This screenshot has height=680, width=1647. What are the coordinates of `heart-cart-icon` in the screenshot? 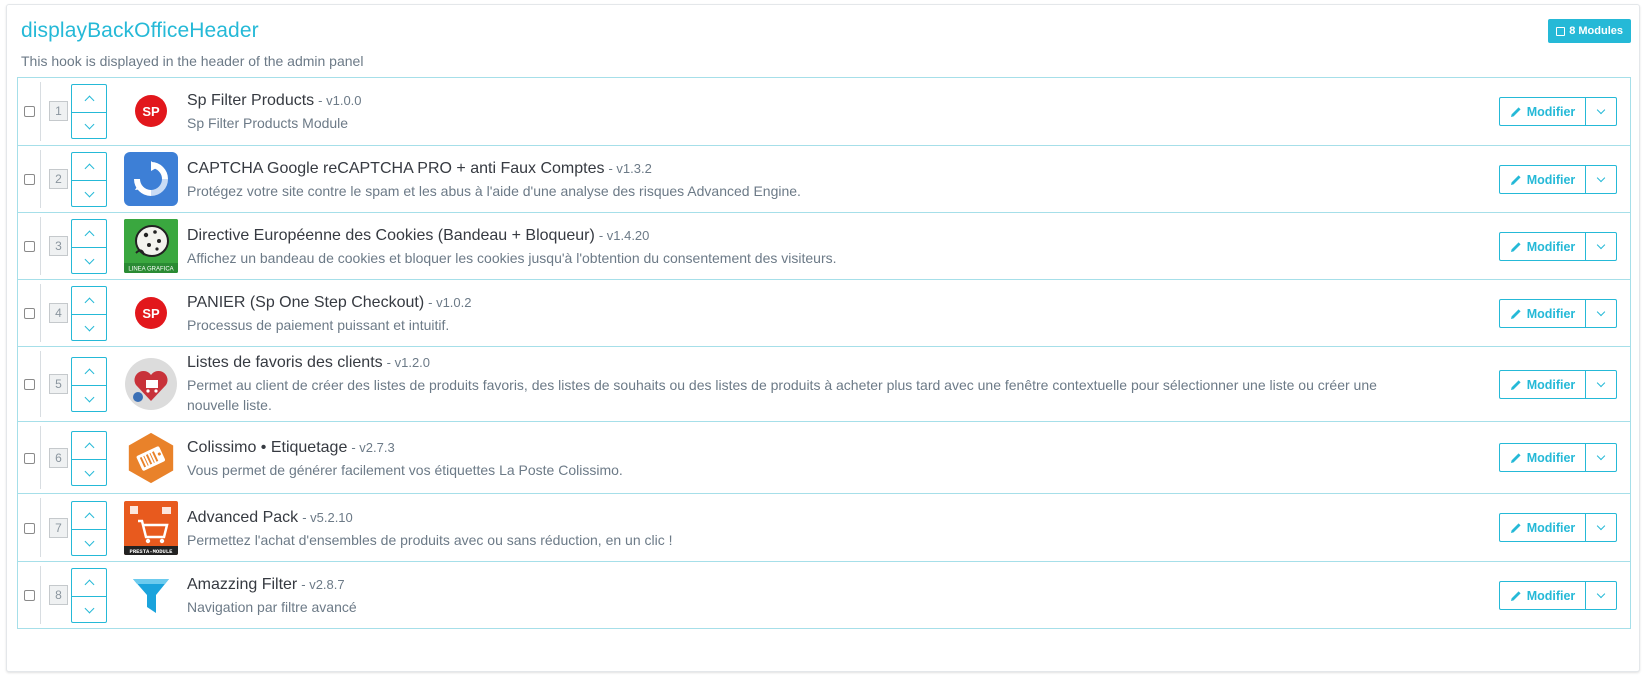 It's located at (151, 384).